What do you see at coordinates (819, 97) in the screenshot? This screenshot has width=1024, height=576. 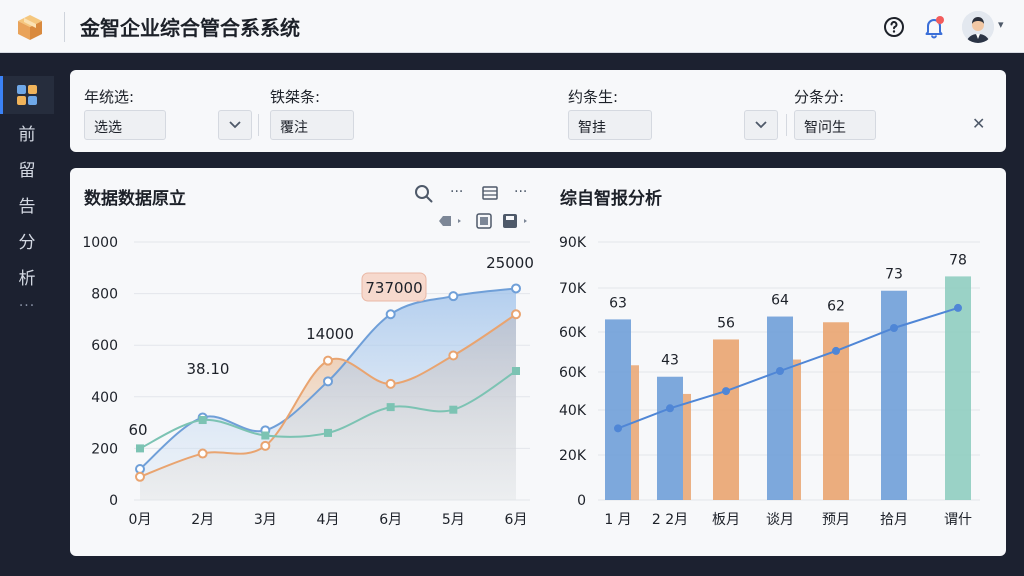 I see `filter-4-label: 分条分:` at bounding box center [819, 97].